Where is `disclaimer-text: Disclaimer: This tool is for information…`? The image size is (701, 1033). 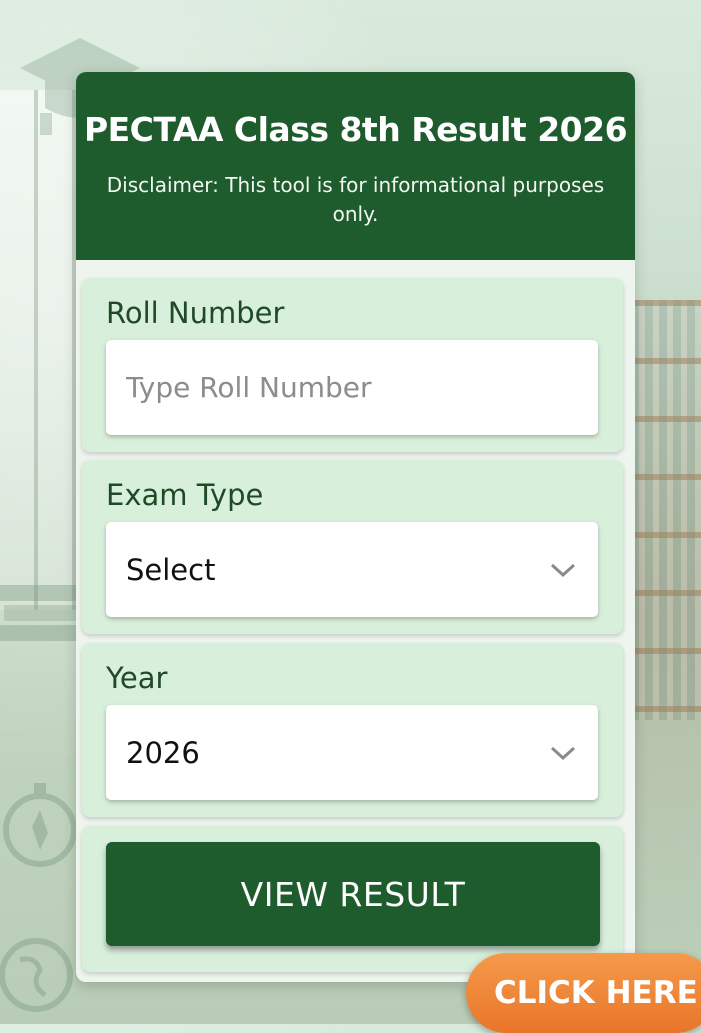
disclaimer-text: Disclaimer: This tool is for information… is located at coordinates (355, 199).